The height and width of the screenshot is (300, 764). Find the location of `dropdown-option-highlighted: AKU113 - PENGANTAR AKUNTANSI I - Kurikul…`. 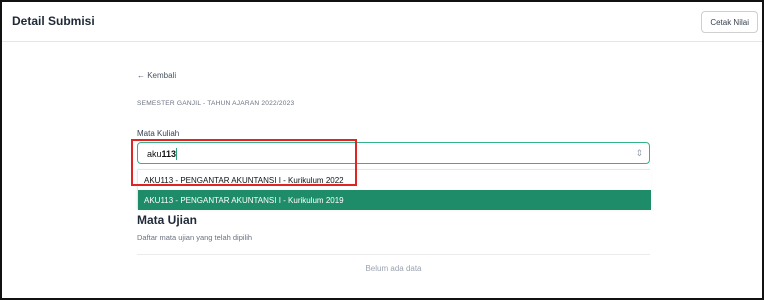

dropdown-option-highlighted: AKU113 - PENGANTAR AKUNTANSI I - Kurikul… is located at coordinates (394, 200).